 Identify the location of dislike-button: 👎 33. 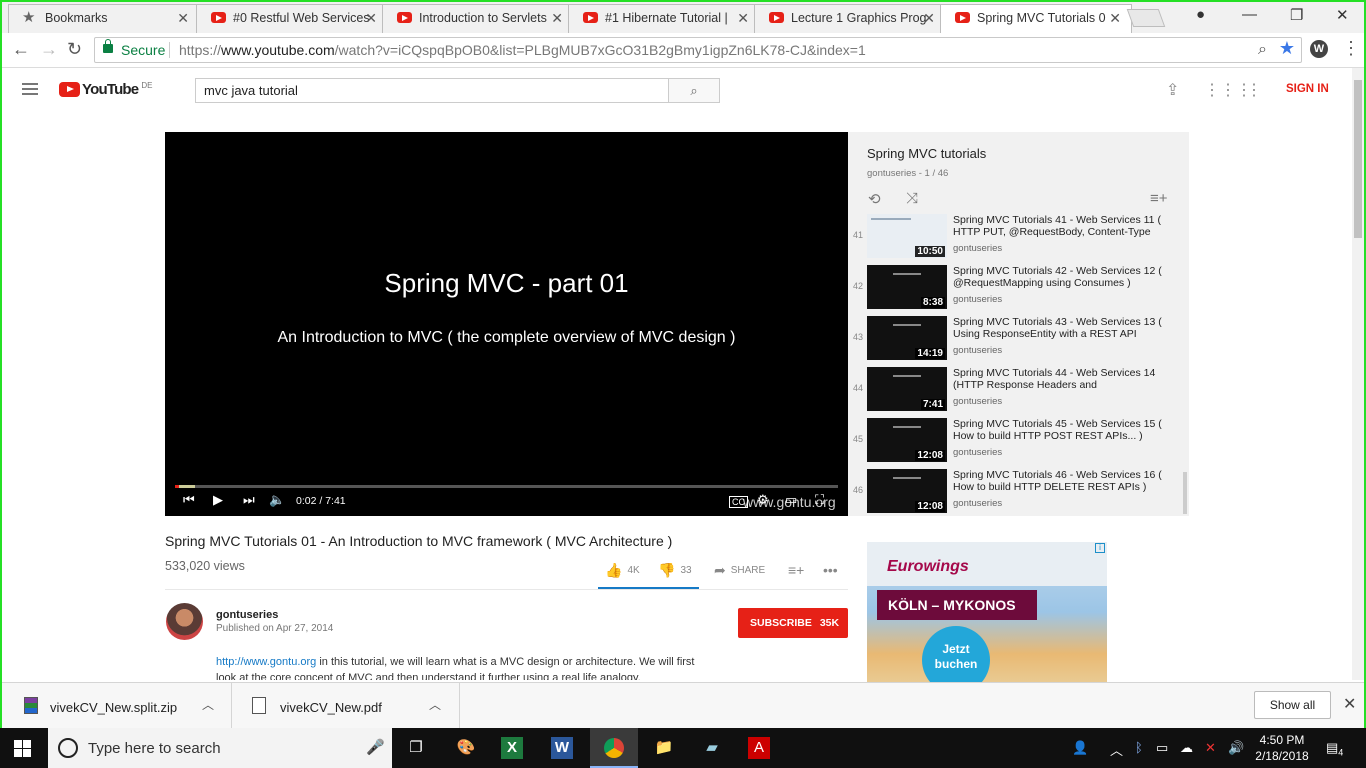
(675, 570).